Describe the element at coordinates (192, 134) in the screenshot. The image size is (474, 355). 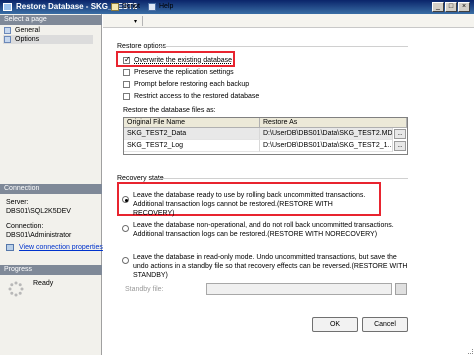
I see `table-row-original: SKG_TEST2_Data` at that location.